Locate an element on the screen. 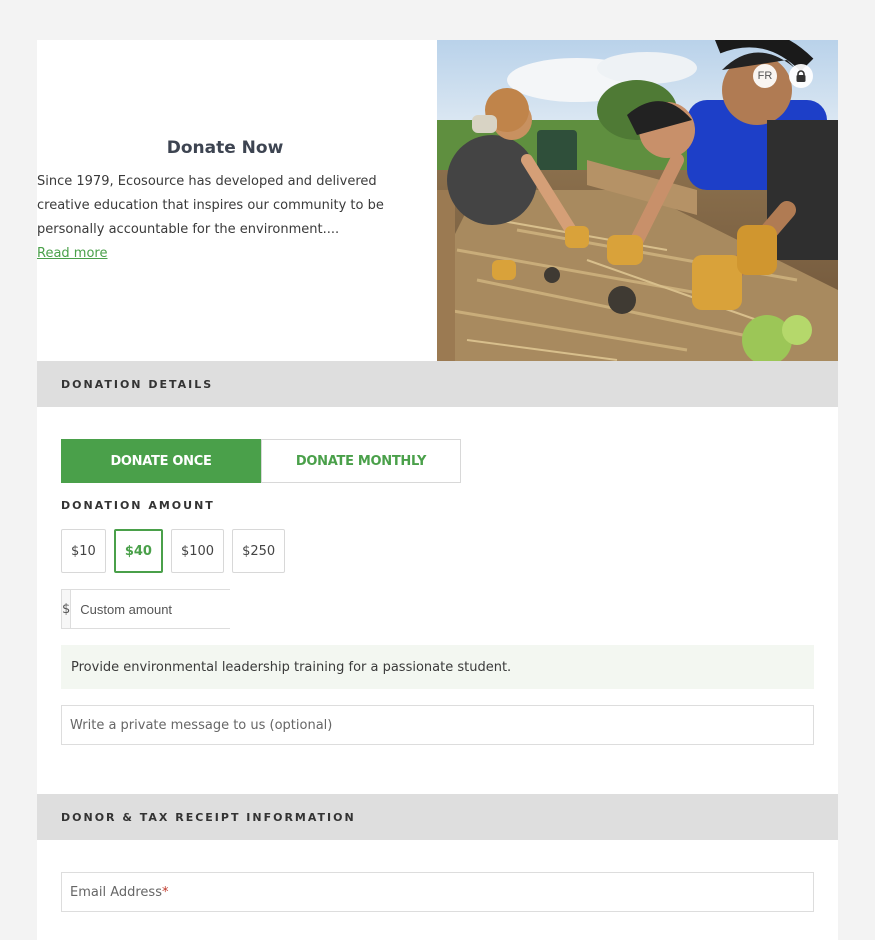  secure-lock-button is located at coordinates (801, 76).